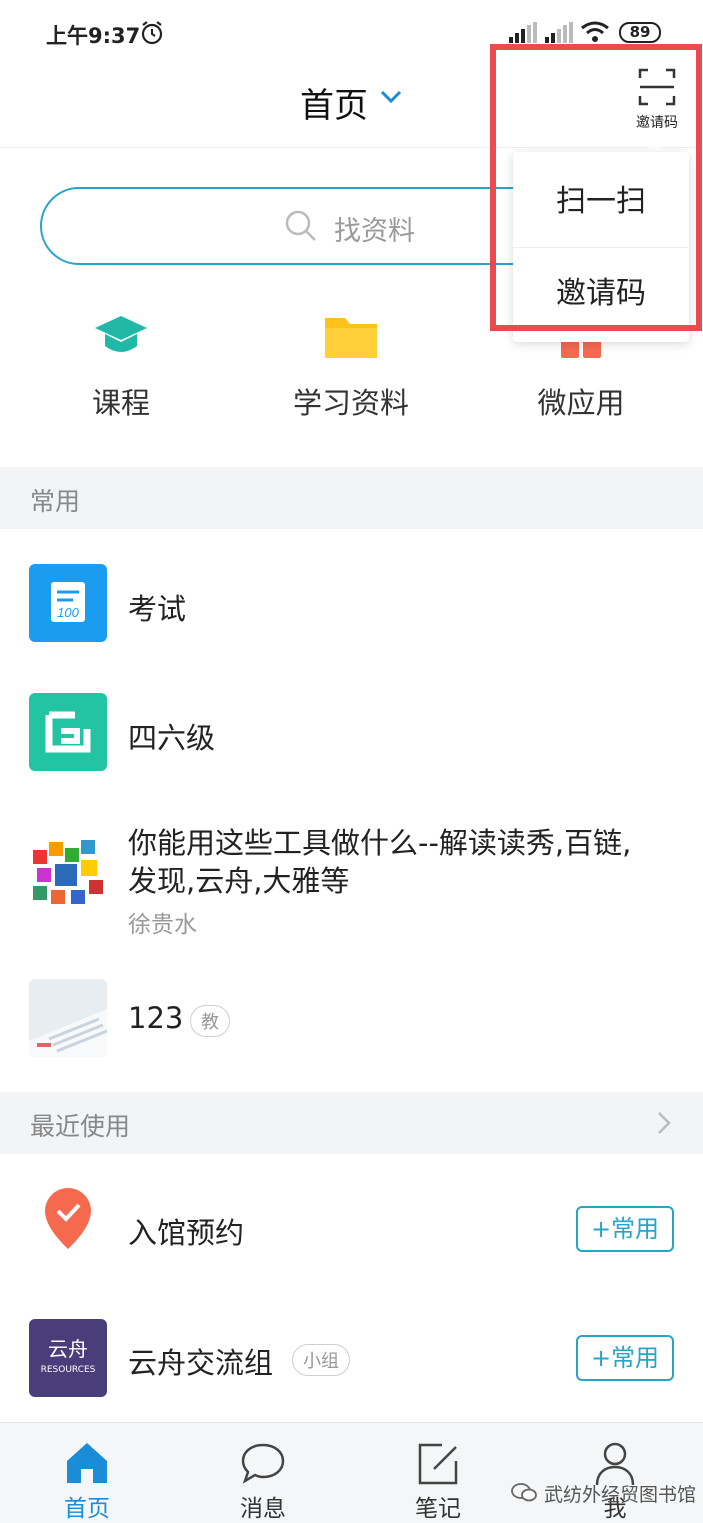 The width and height of the screenshot is (703, 1523). What do you see at coordinates (121, 367) in the screenshot?
I see `quick-entry-courses: 课程` at bounding box center [121, 367].